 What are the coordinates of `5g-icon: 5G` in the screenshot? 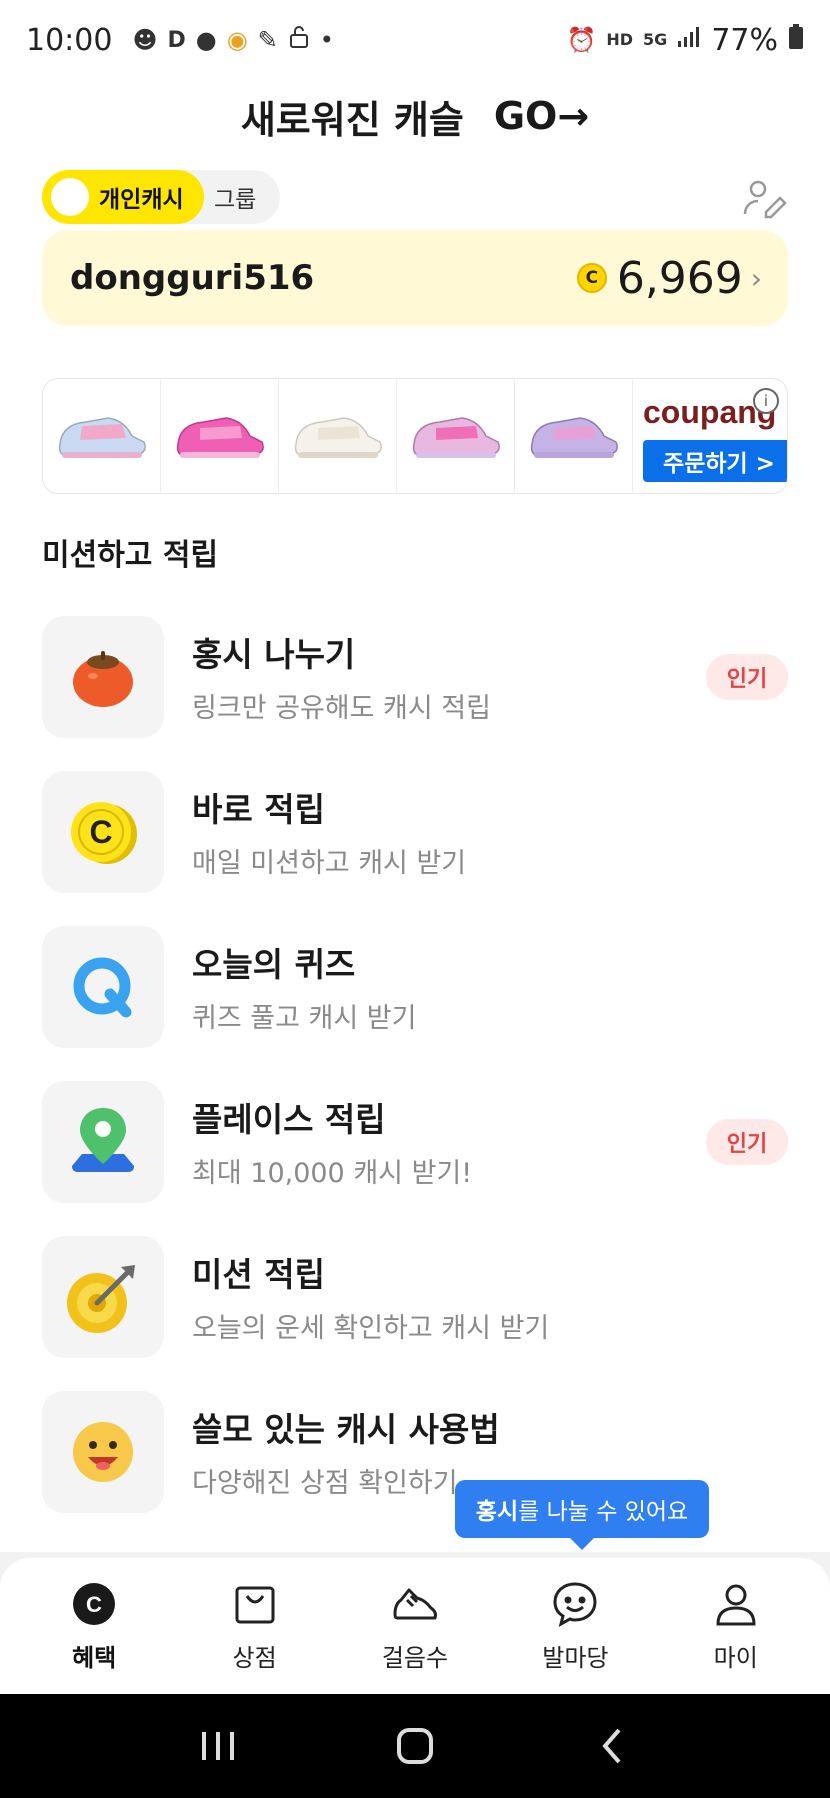 It's located at (655, 39).